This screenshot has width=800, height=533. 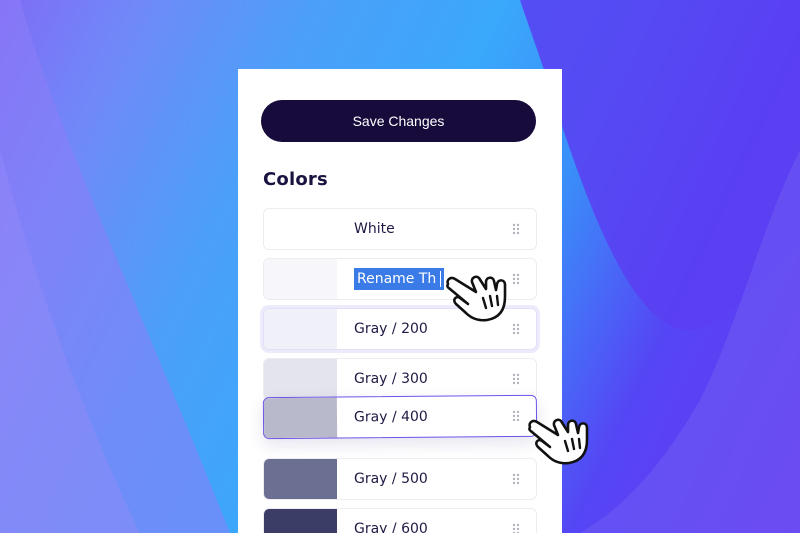 What do you see at coordinates (295, 179) in the screenshot?
I see `section-title: Colors` at bounding box center [295, 179].